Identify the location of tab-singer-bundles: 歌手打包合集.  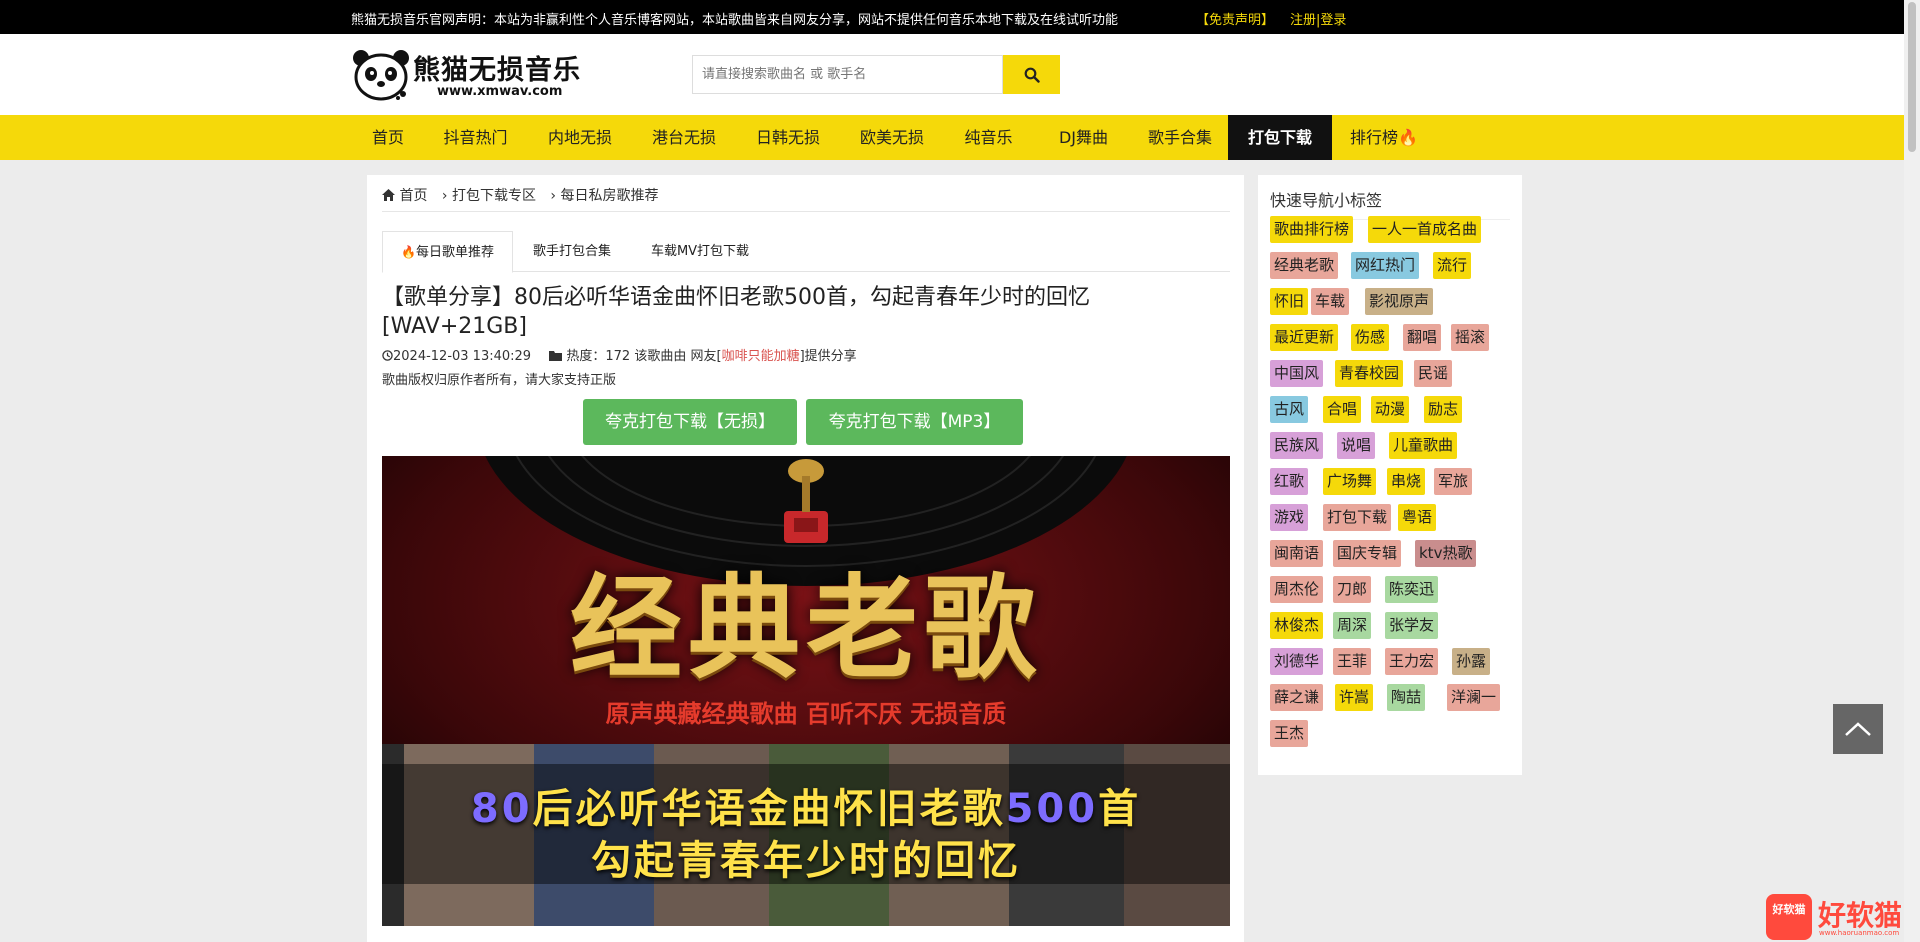
(572, 251).